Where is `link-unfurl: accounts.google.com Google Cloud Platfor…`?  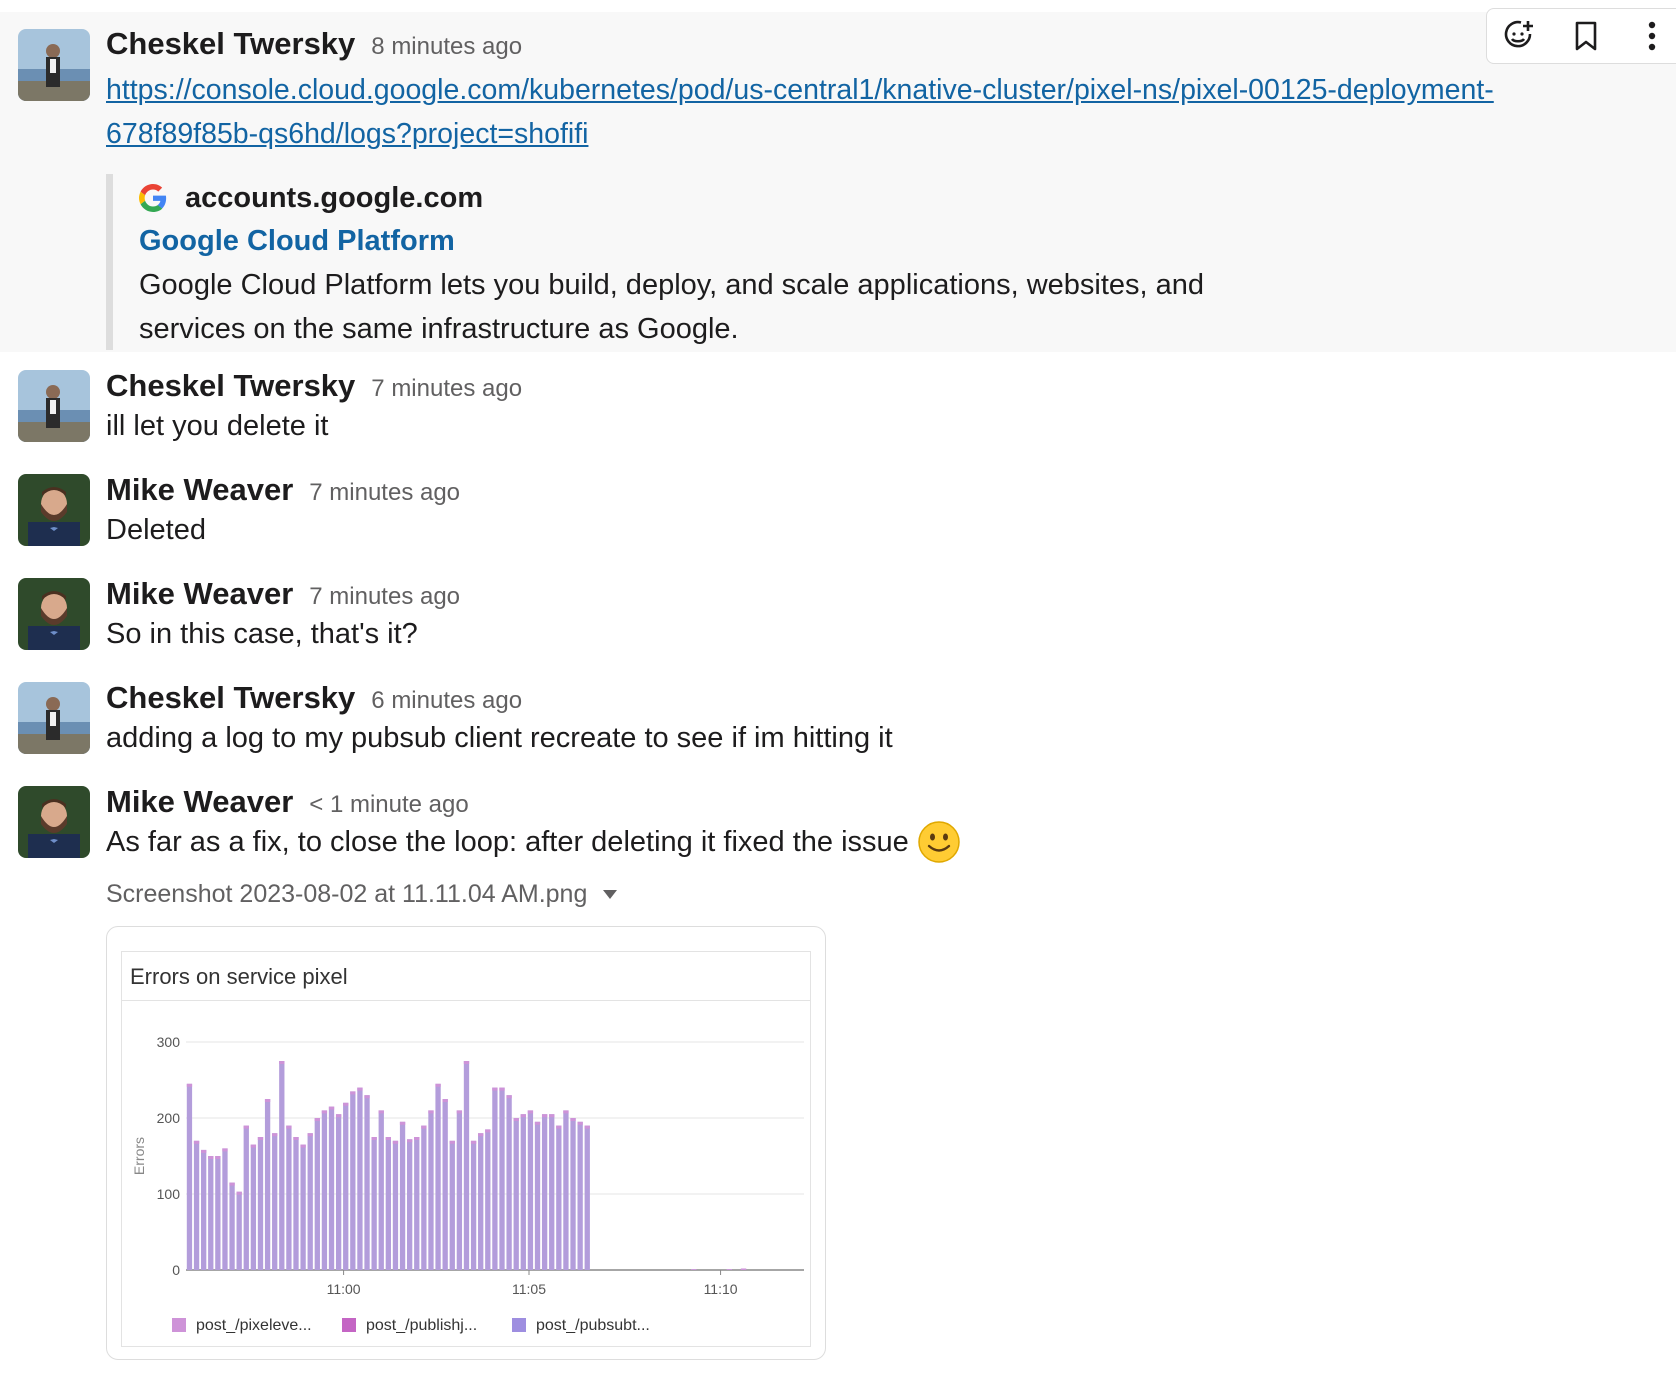
link-unfurl: accounts.google.com Google Cloud Platfor… is located at coordinates (676, 262).